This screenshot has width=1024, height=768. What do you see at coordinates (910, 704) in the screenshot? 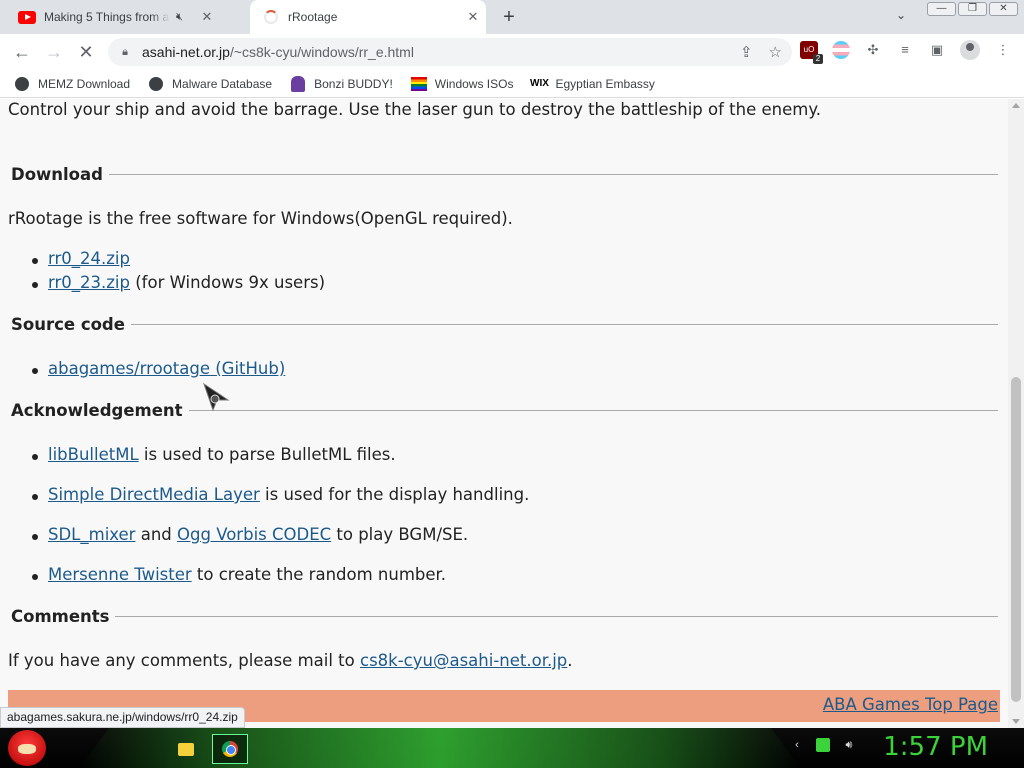
I see `aba-games-top-link: ABA Games Top Page` at bounding box center [910, 704].